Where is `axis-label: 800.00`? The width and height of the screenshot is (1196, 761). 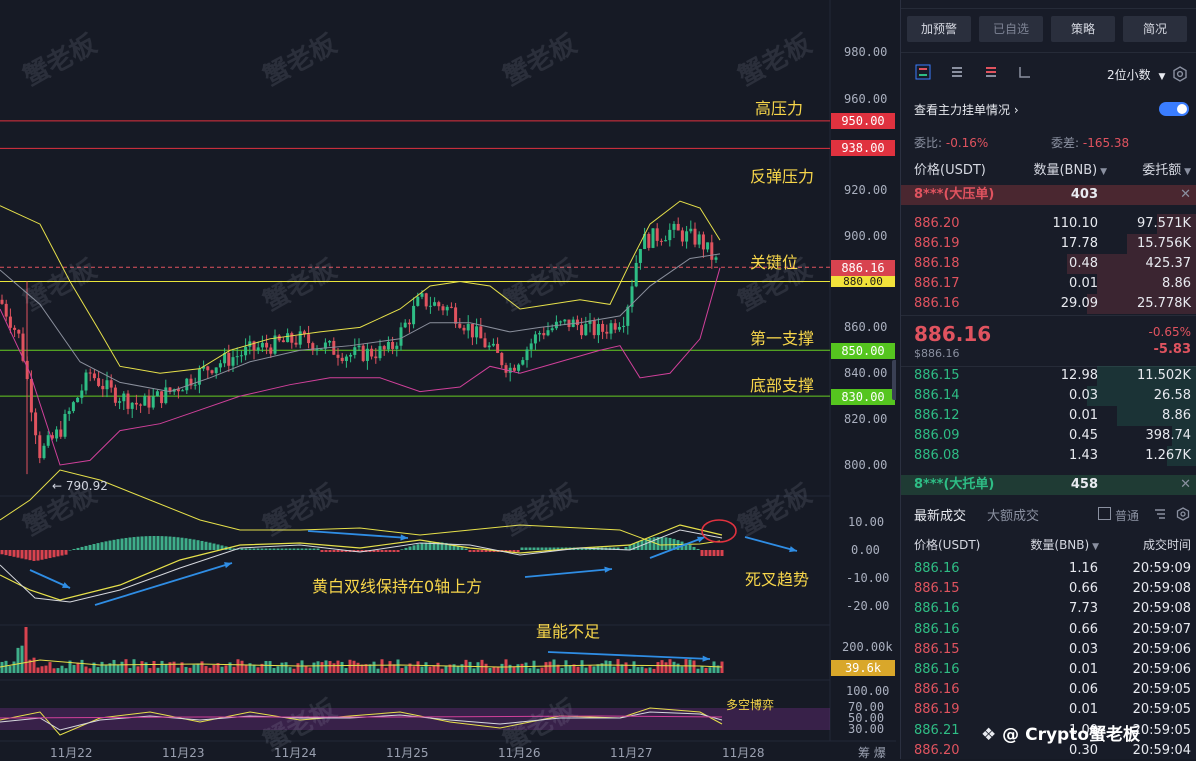 axis-label: 800.00 is located at coordinates (866, 465).